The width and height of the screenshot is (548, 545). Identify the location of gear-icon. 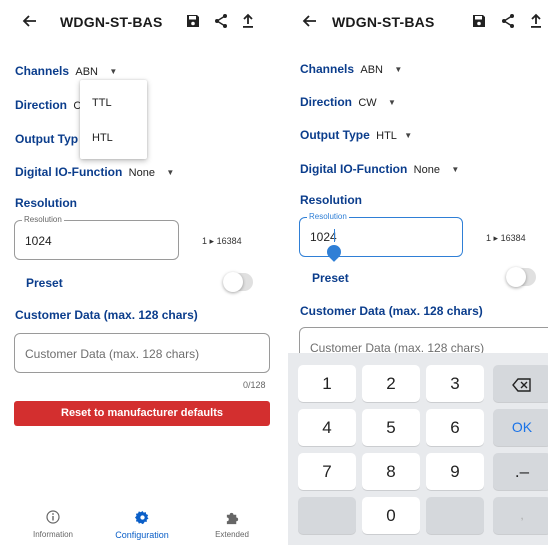
(142, 519).